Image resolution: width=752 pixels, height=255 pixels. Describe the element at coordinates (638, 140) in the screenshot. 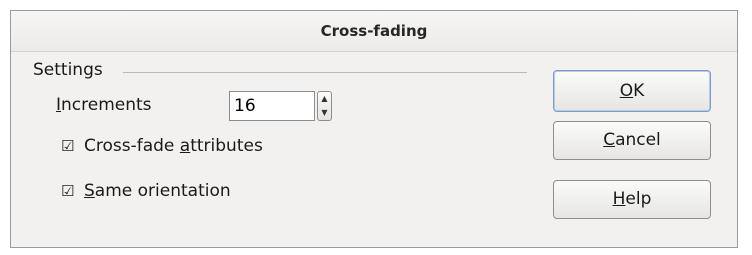

I see `cancel-label-rest: ancel` at that location.